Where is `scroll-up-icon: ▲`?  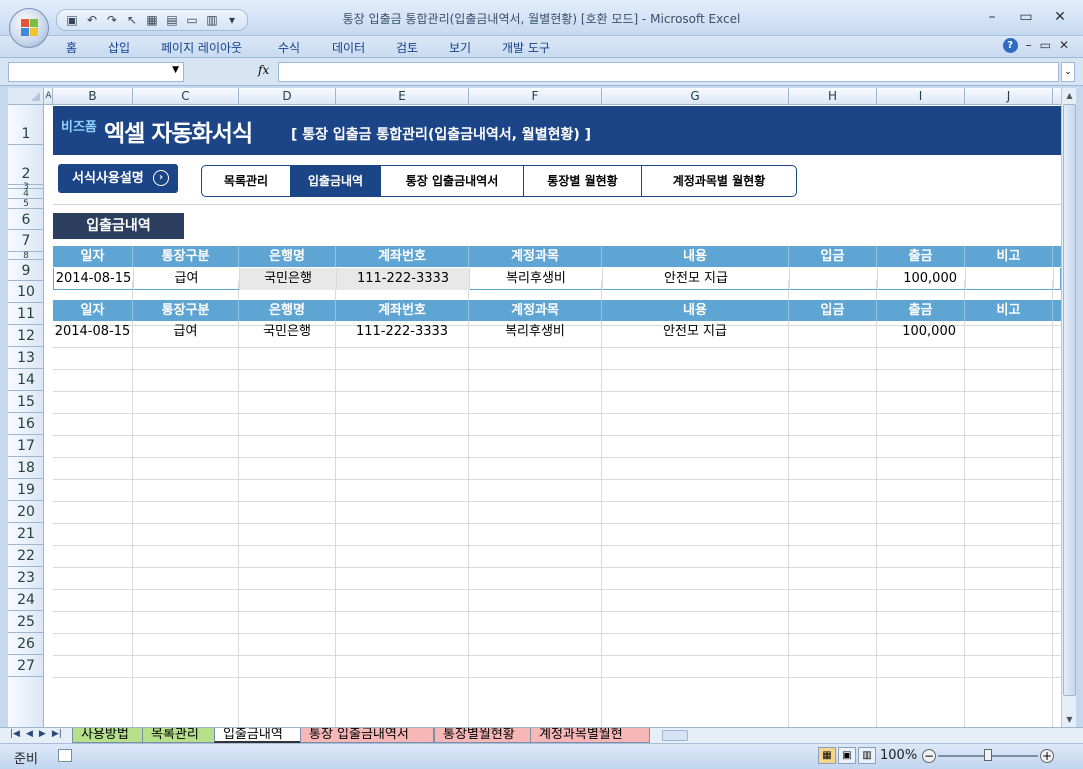 scroll-up-icon: ▲ is located at coordinates (1069, 95).